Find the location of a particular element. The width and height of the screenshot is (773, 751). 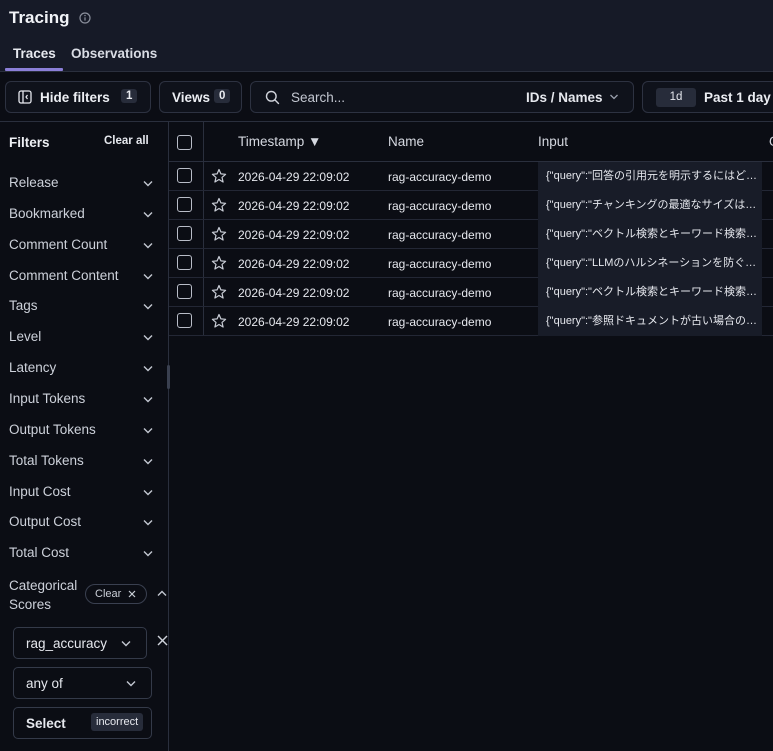

info-icon is located at coordinates (85, 18).